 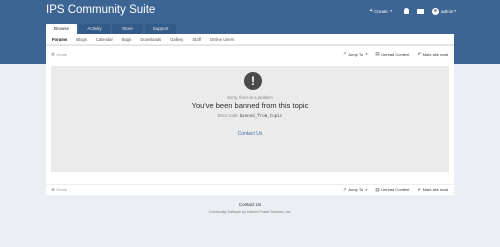 I want to click on error-message: You've been banned from this topic, so click(x=250, y=105).